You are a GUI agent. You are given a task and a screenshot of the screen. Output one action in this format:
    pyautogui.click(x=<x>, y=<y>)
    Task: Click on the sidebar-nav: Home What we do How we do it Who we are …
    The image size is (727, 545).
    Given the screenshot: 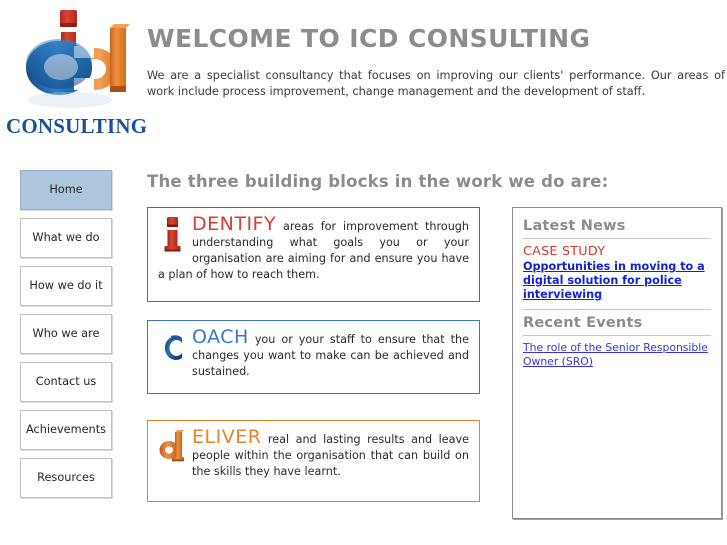 What is the action you would take?
    pyautogui.click(x=66, y=338)
    